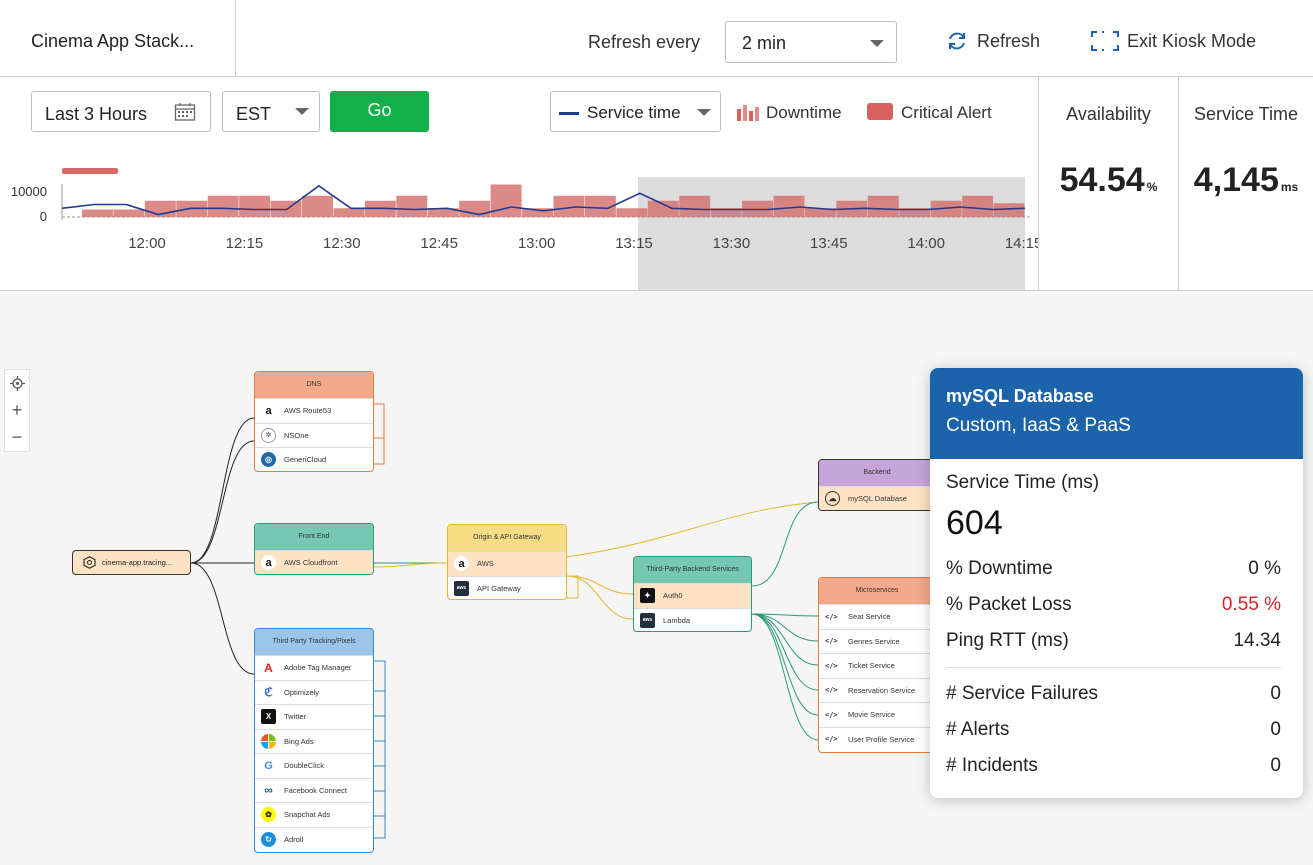  Describe the element at coordinates (537, 243) in the screenshot. I see `x-tick-label: 13:00` at that location.